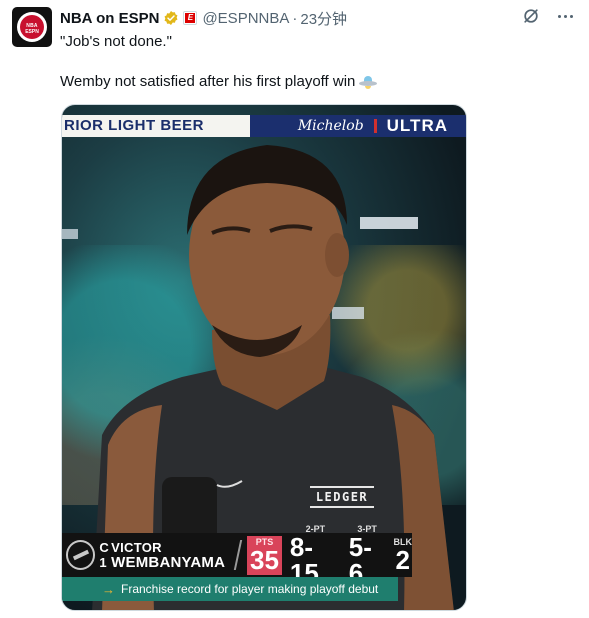  Describe the element at coordinates (168, 562) in the screenshot. I see `player-last-name: WEMBANYAMA` at that location.